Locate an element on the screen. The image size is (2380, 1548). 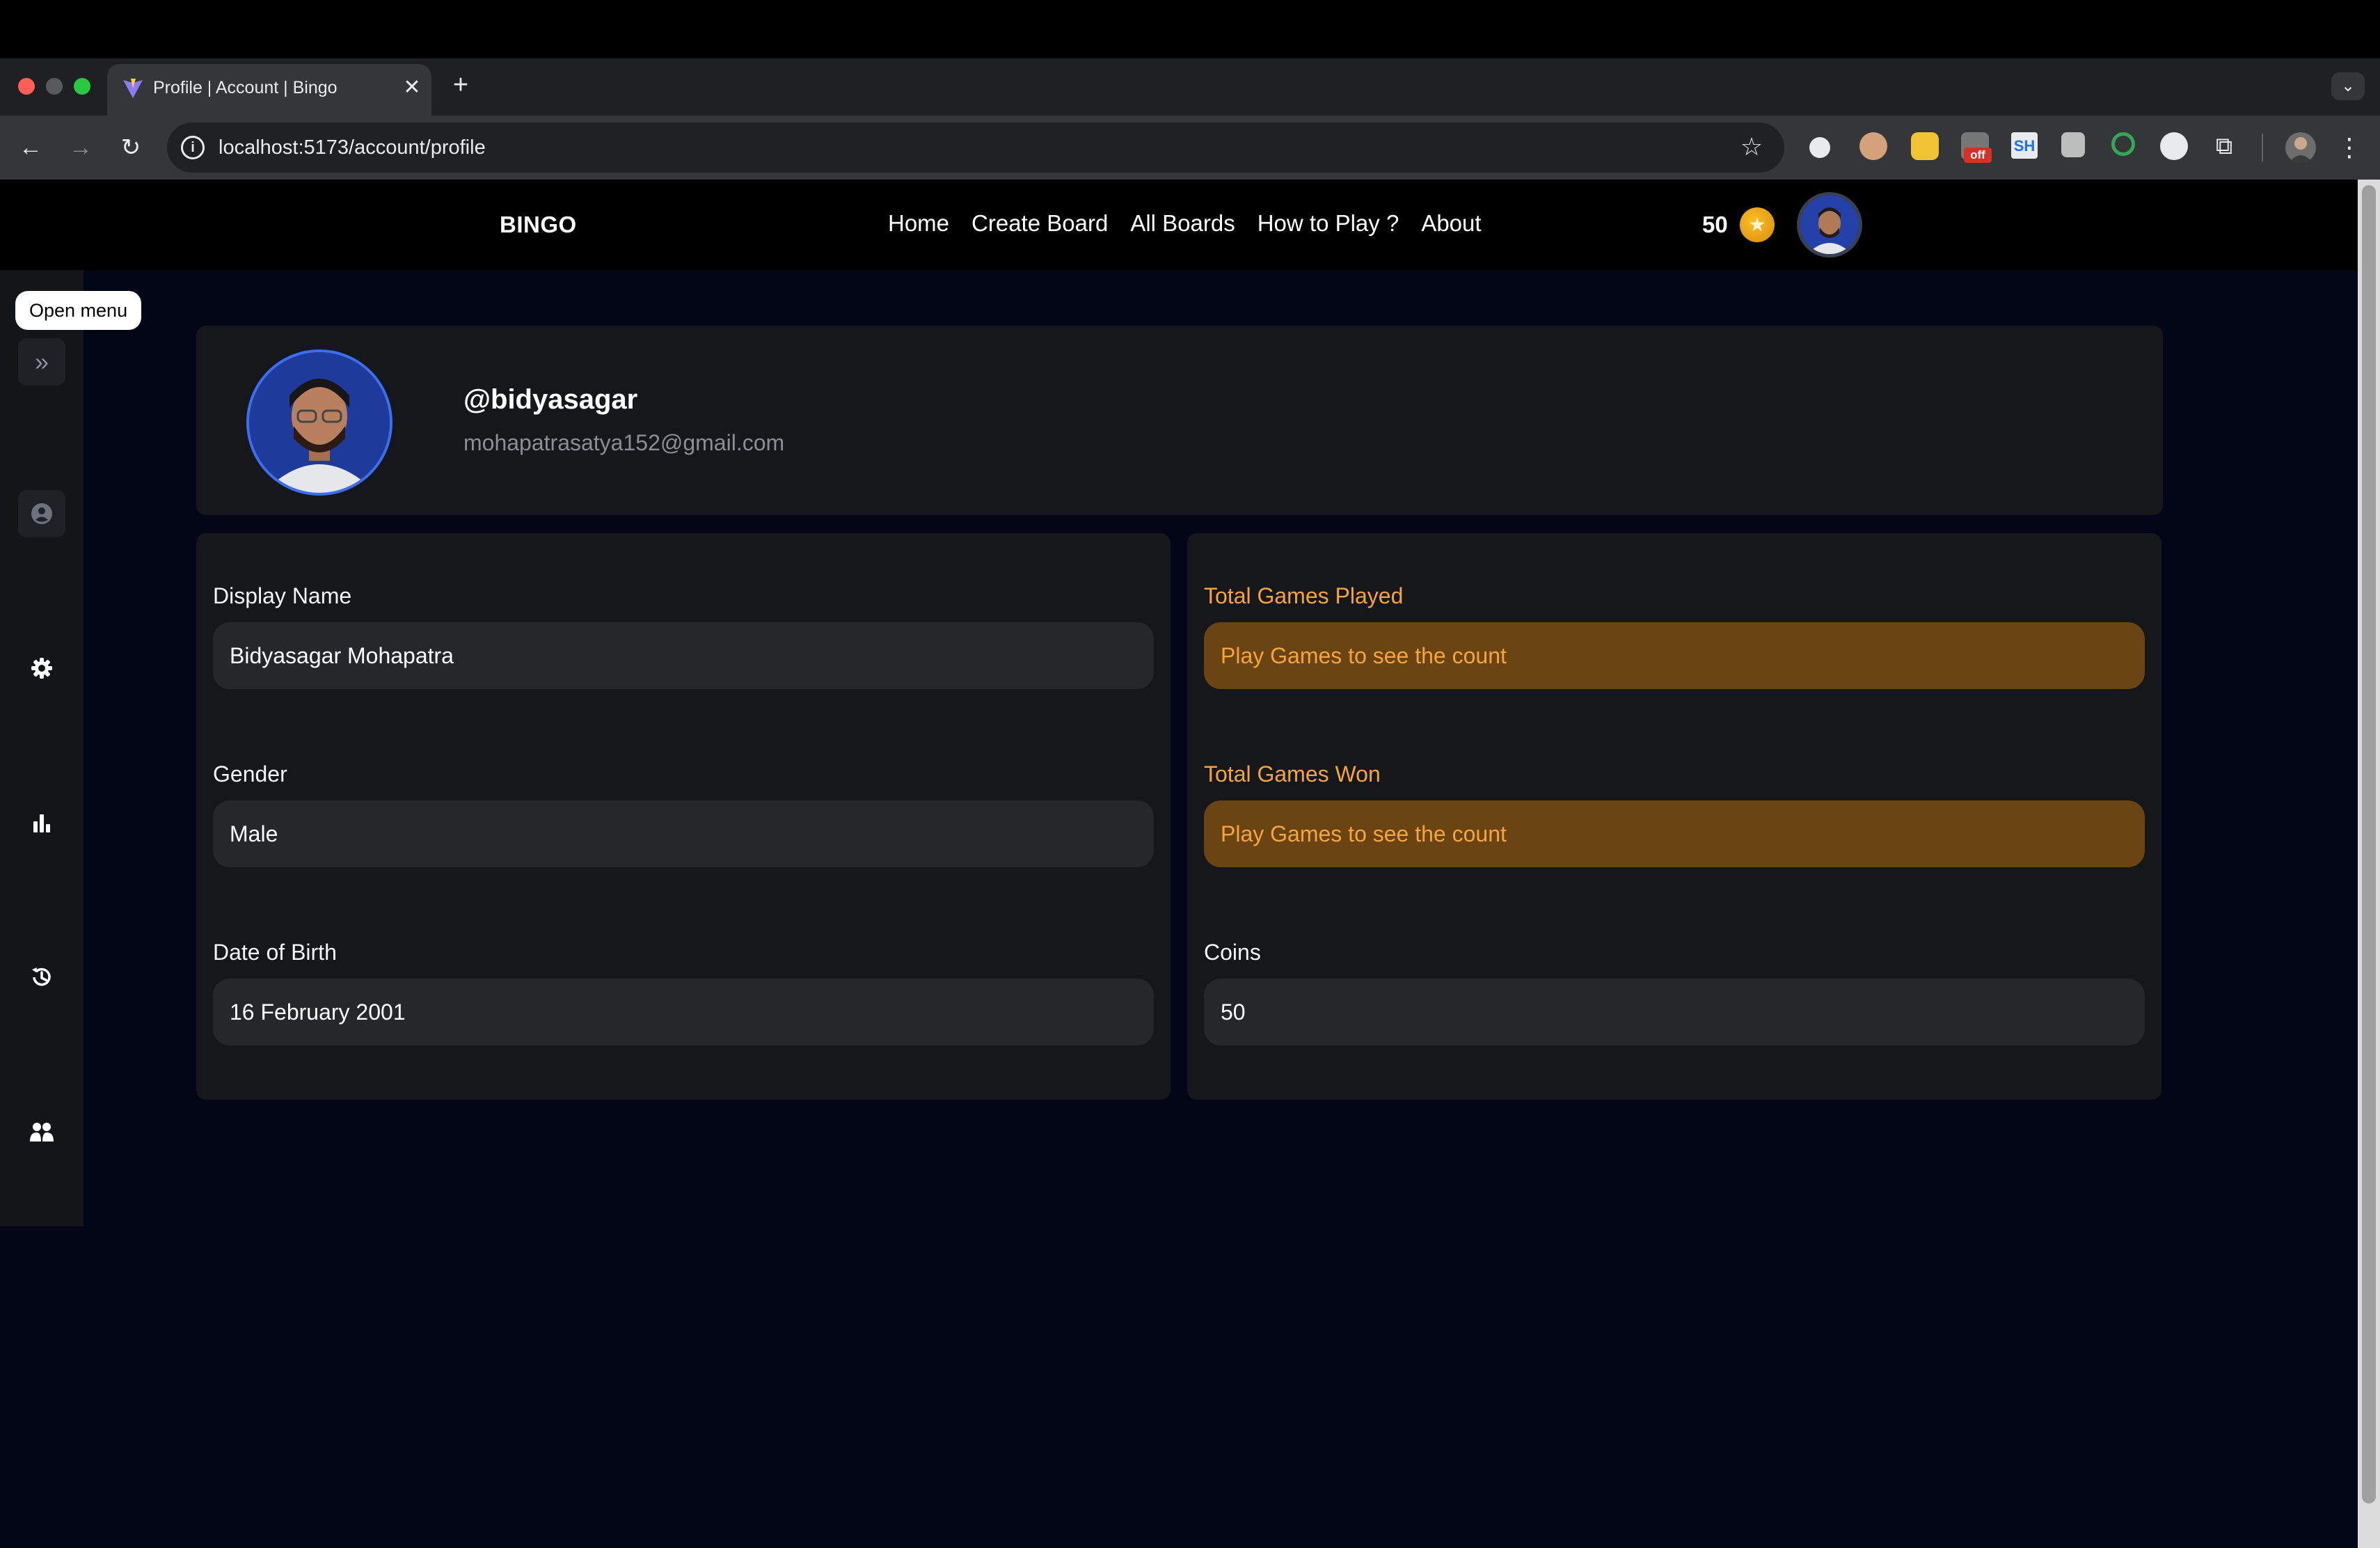
extension-6-icon is located at coordinates (2073, 144).